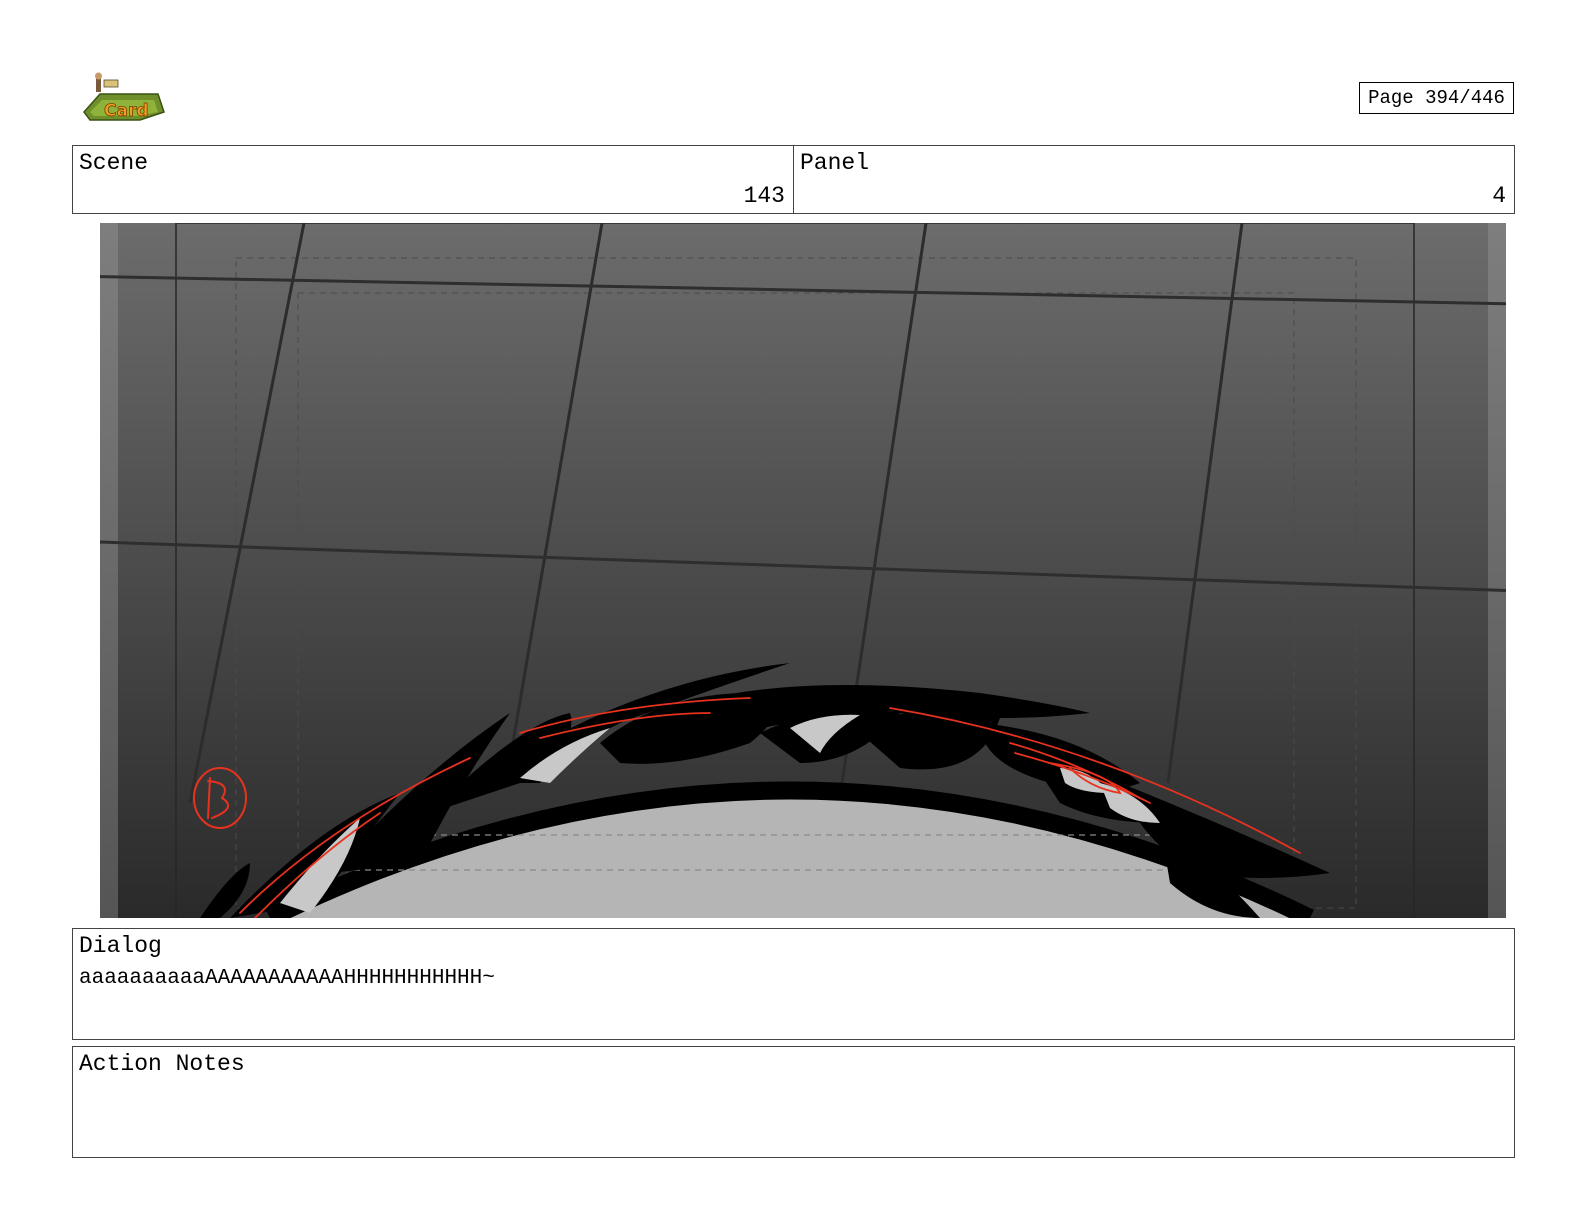 The image size is (1582, 1225). What do you see at coordinates (114, 163) in the screenshot?
I see `scene-label: Scene` at bounding box center [114, 163].